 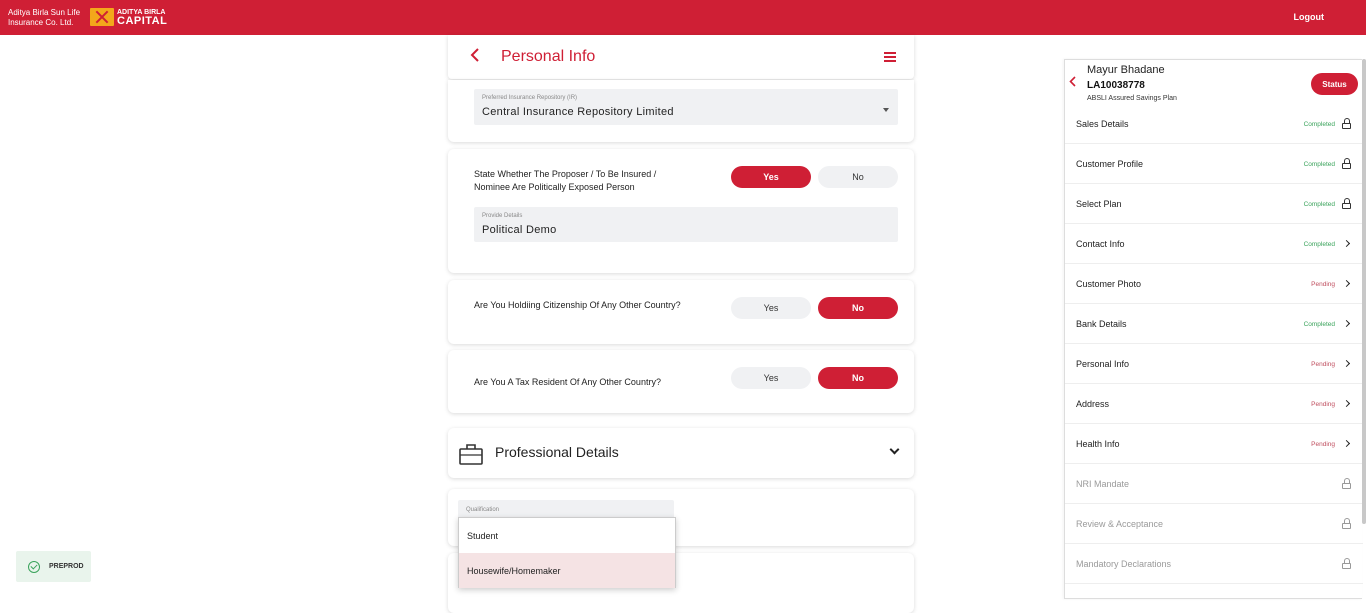 What do you see at coordinates (1214, 284) in the screenshot?
I see `step-item-customer-photo: Customer Photo Pending` at bounding box center [1214, 284].